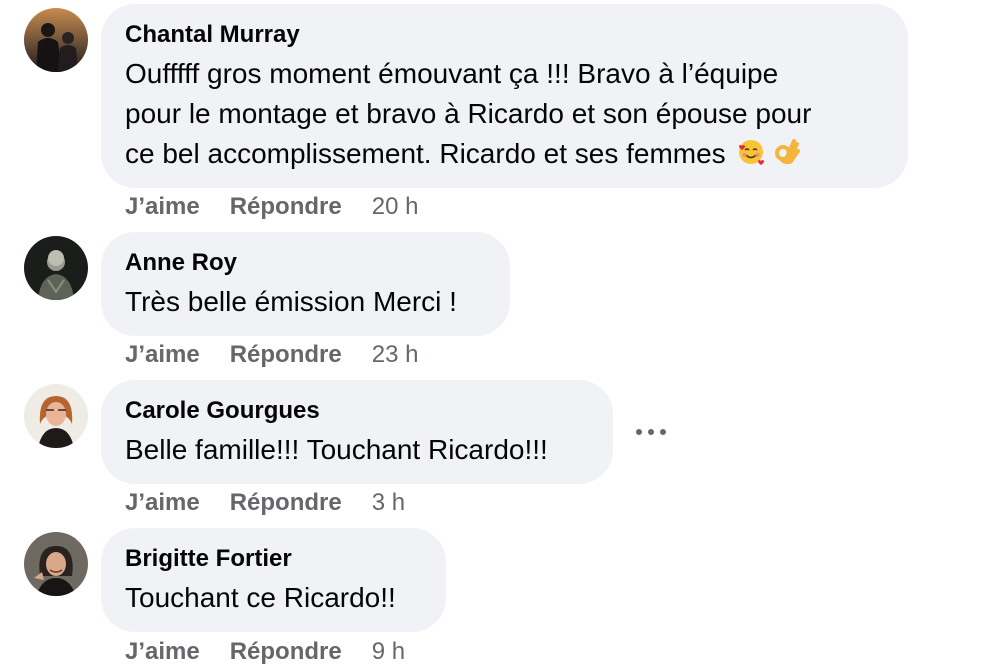 The height and width of the screenshot is (670, 986). I want to click on ok-hand-icon, so click(785, 152).